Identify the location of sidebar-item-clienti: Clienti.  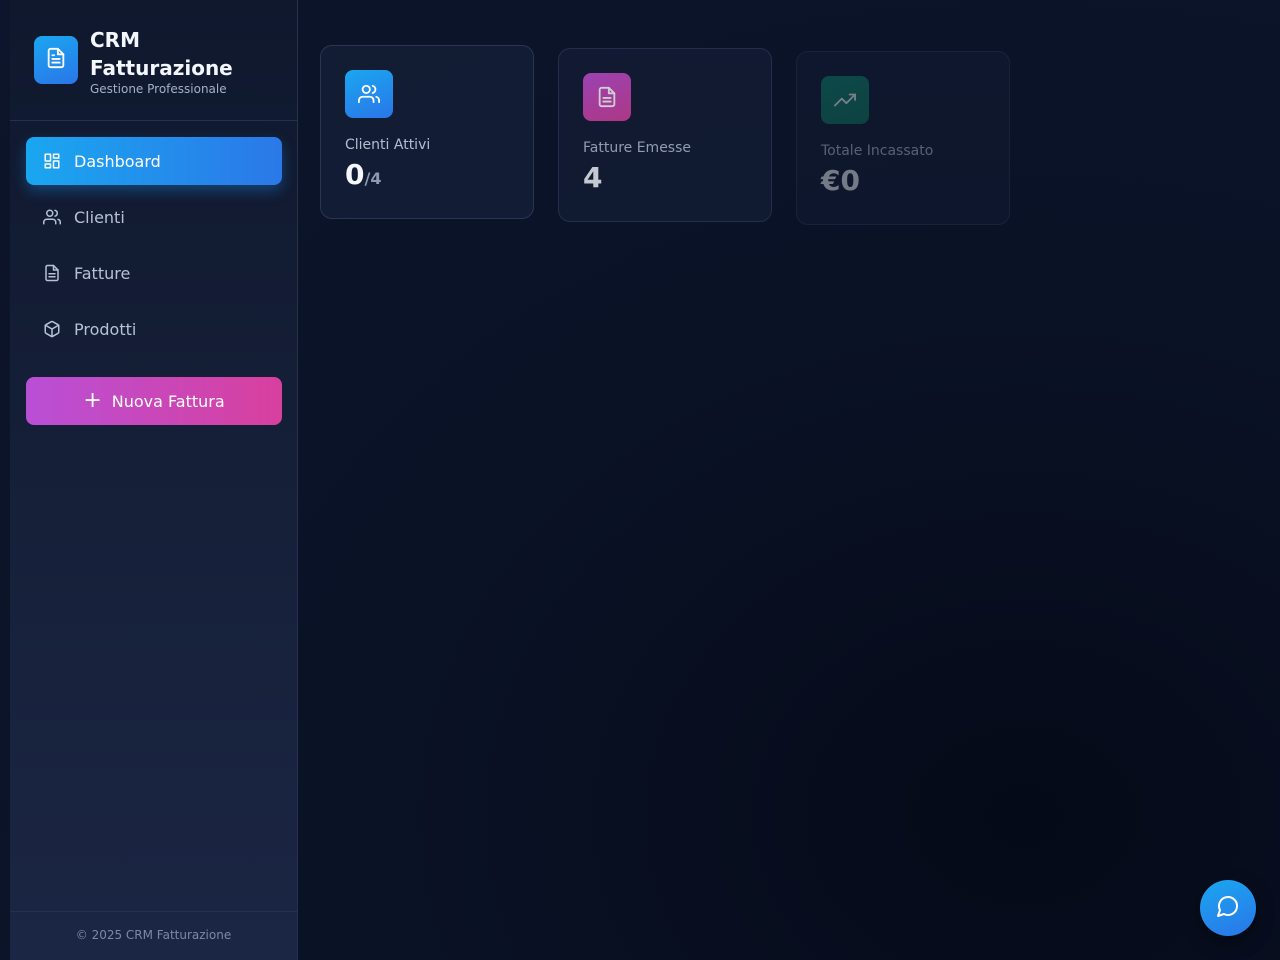
(154, 217).